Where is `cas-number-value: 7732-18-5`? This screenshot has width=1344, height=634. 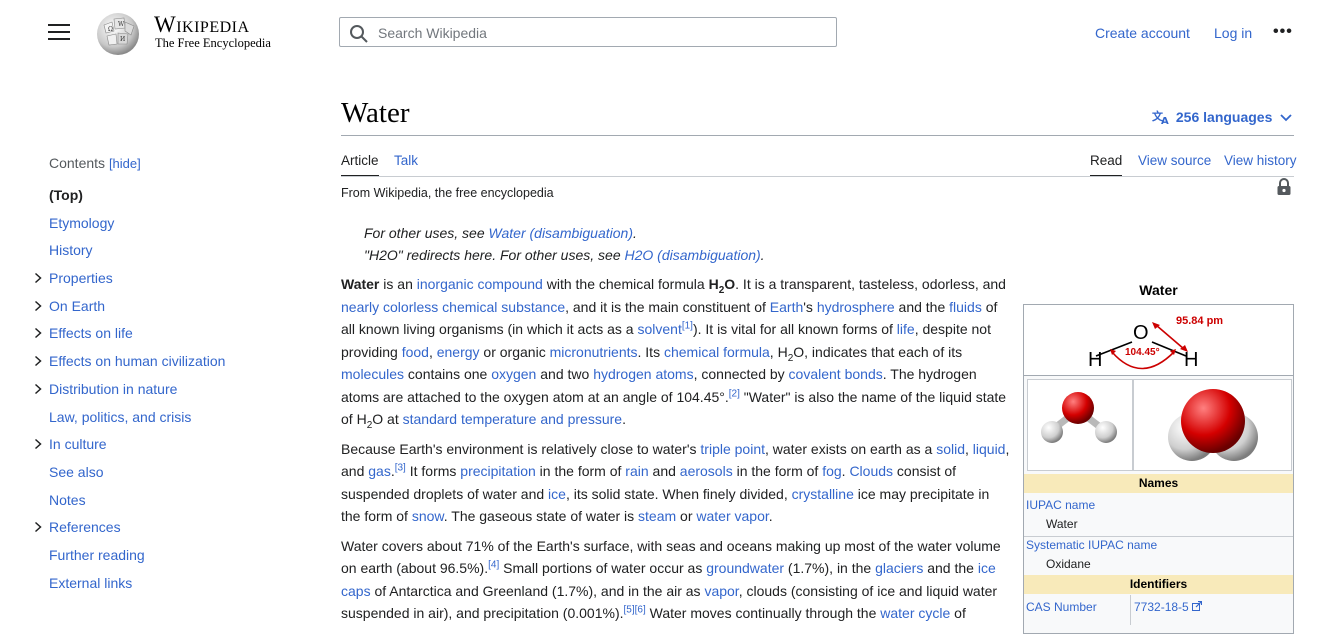 cas-number-value: 7732-18-5 is located at coordinates (1168, 607).